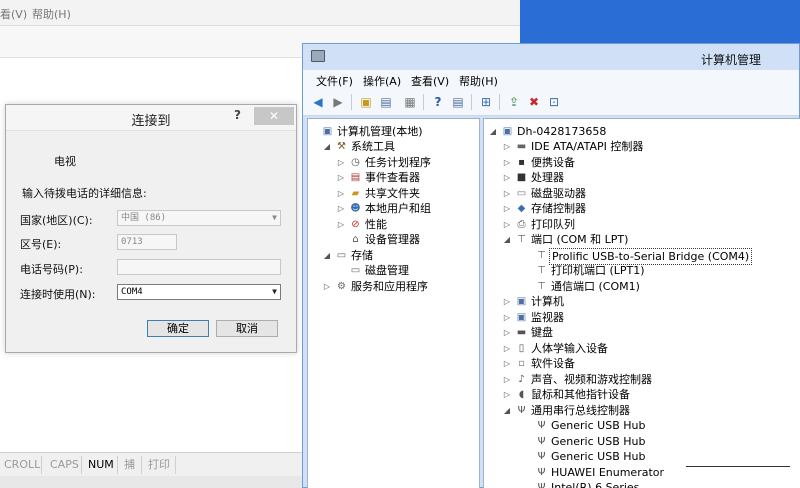 The width and height of the screenshot is (800, 488). Describe the element at coordinates (64, 465) in the screenshot. I see `status-caps: CAPS` at that location.